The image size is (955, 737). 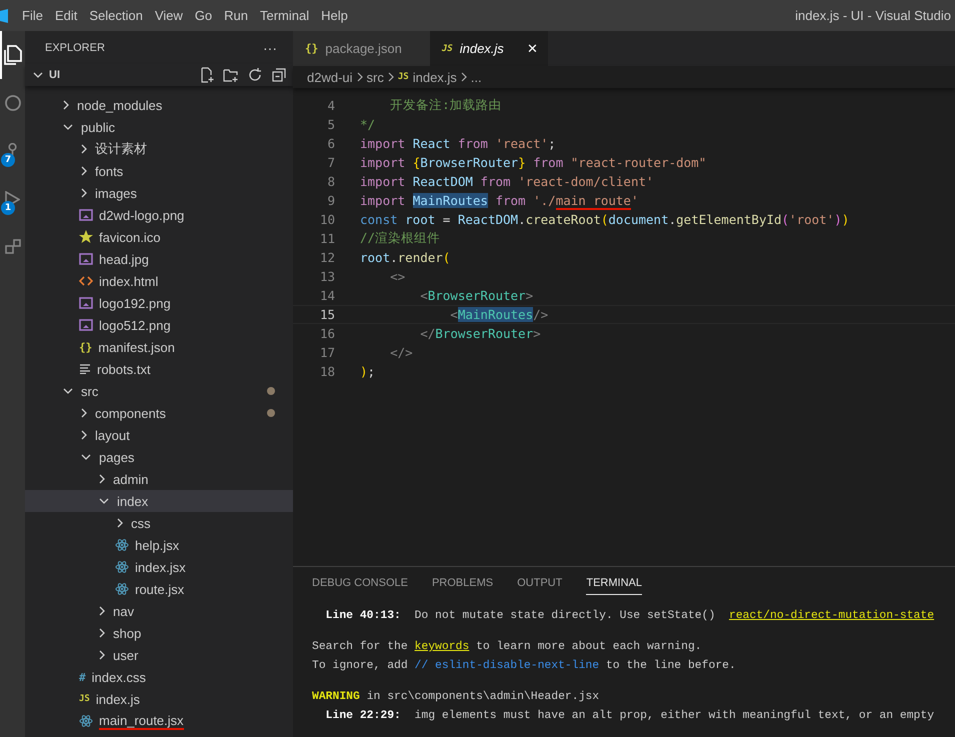 What do you see at coordinates (125, 655) in the screenshot?
I see `file-name: user` at bounding box center [125, 655].